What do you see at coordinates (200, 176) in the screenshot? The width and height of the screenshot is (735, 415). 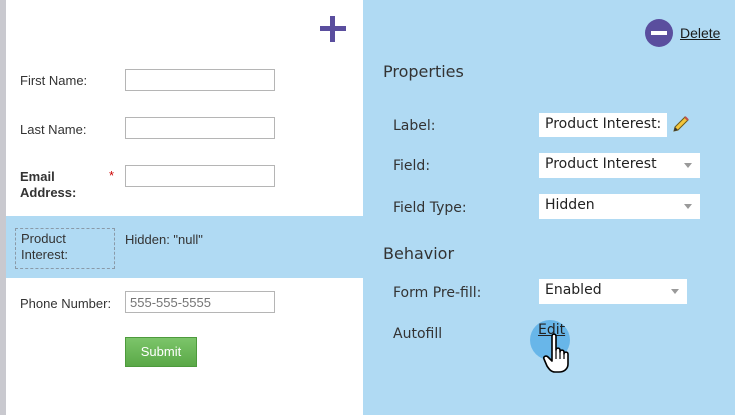 I see `email-input` at bounding box center [200, 176].